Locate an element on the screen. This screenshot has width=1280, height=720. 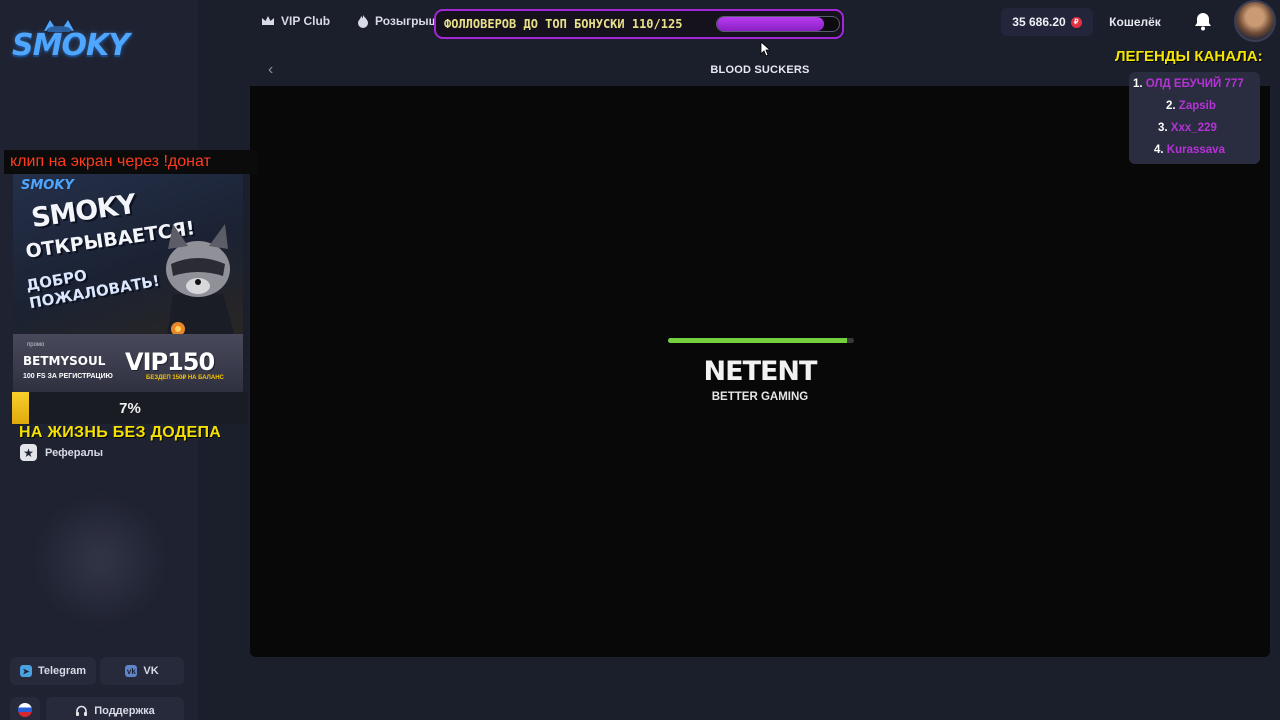
legend-name: ОЛД ЕБУЧИЙ 777 is located at coordinates (1194, 84).